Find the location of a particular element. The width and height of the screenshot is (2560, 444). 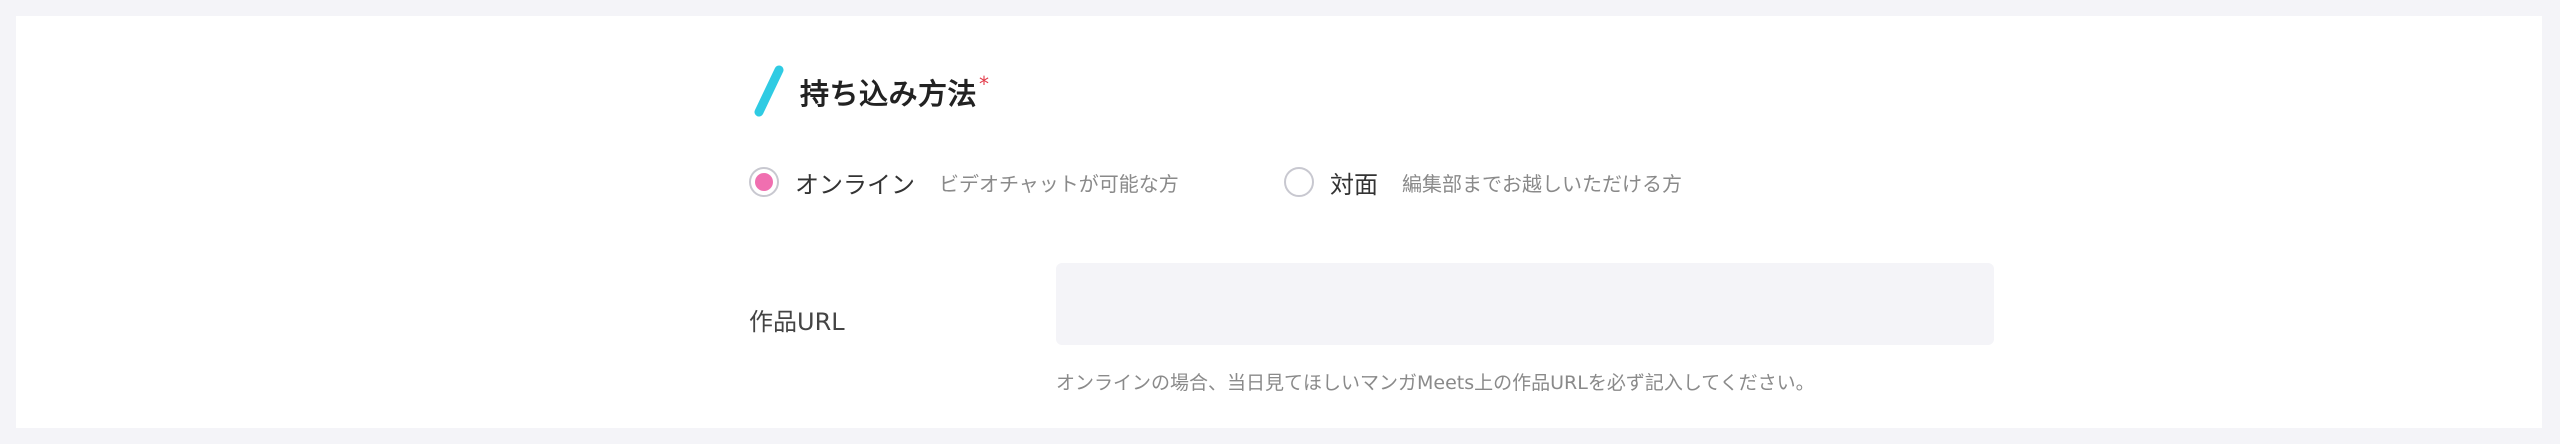

radio-description-online: ビデオチャットが可能な方 is located at coordinates (1059, 183).